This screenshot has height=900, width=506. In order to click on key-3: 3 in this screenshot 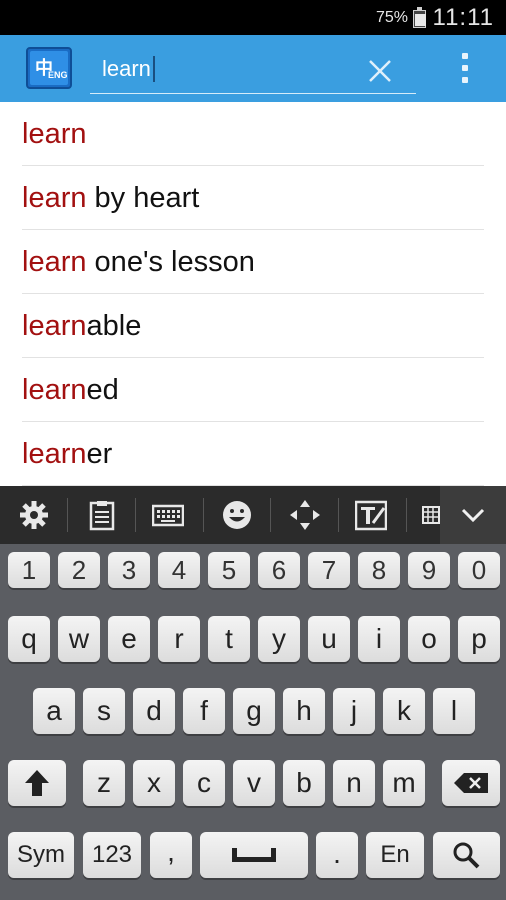, I will do `click(129, 570)`.